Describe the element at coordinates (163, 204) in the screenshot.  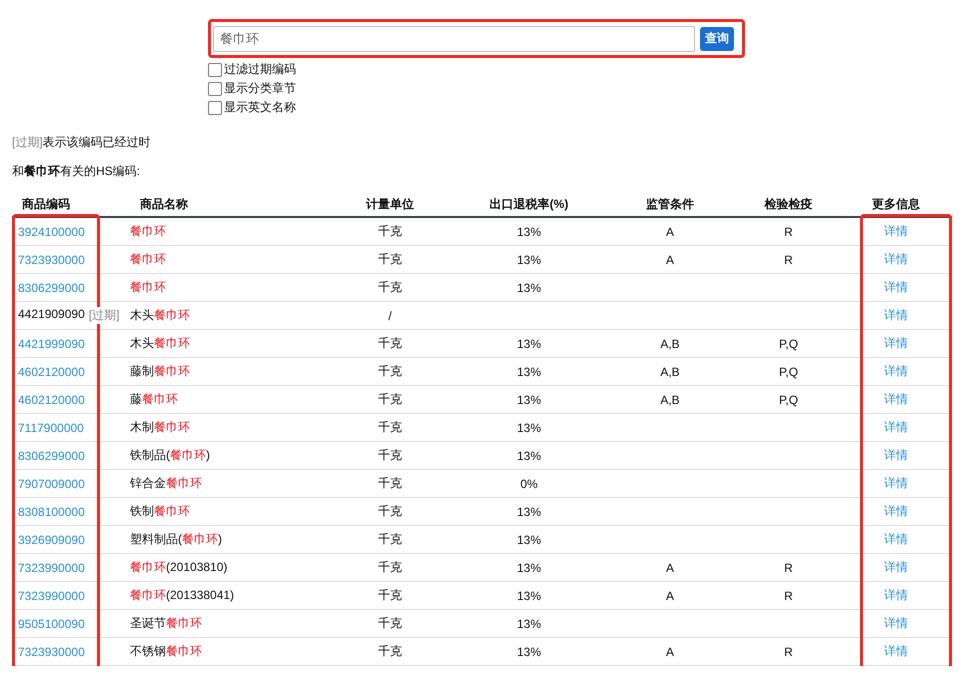
I see `column-header: 商品名称` at that location.